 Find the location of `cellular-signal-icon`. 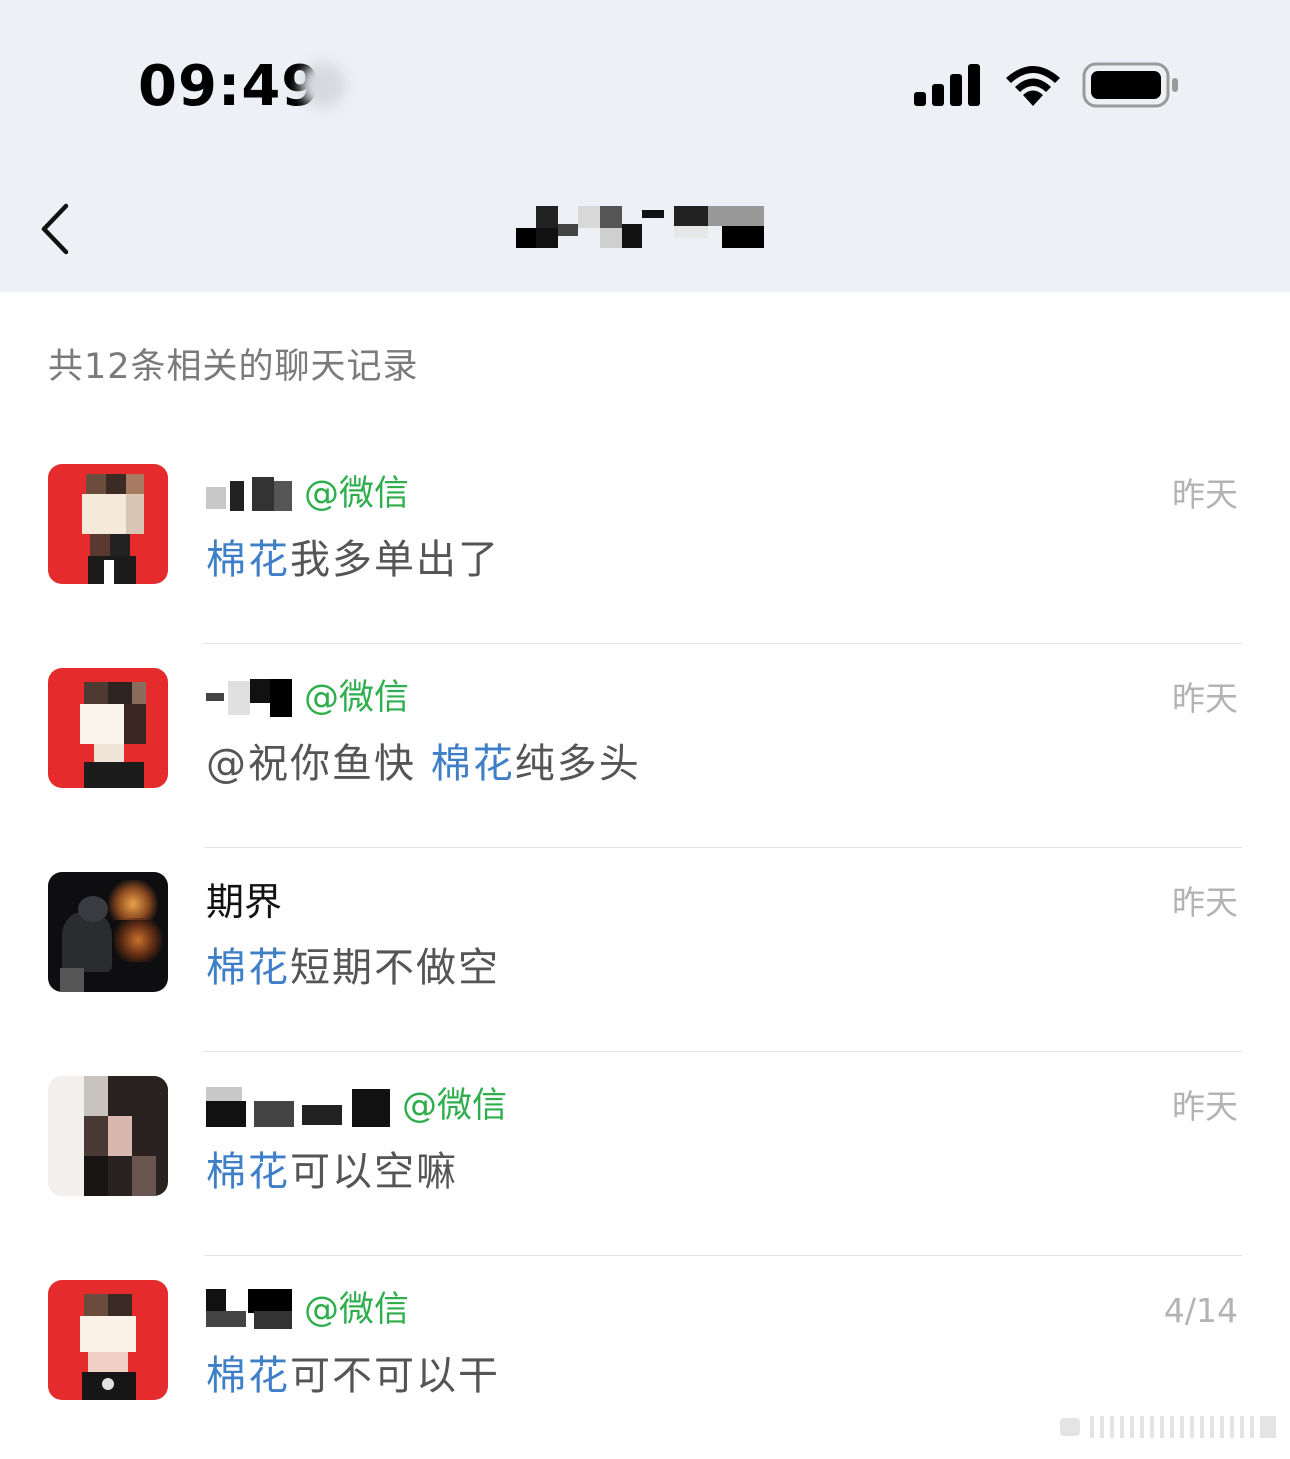

cellular-signal-icon is located at coordinates (947, 85).